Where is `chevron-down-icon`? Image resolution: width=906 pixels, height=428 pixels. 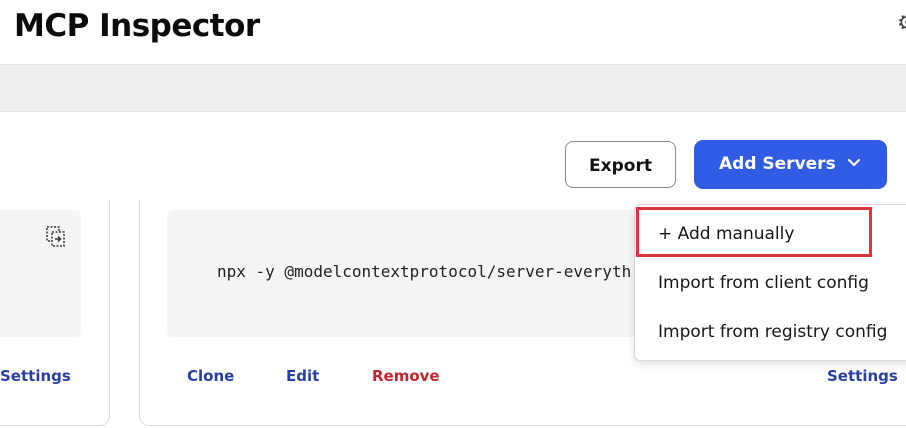
chevron-down-icon is located at coordinates (854, 162).